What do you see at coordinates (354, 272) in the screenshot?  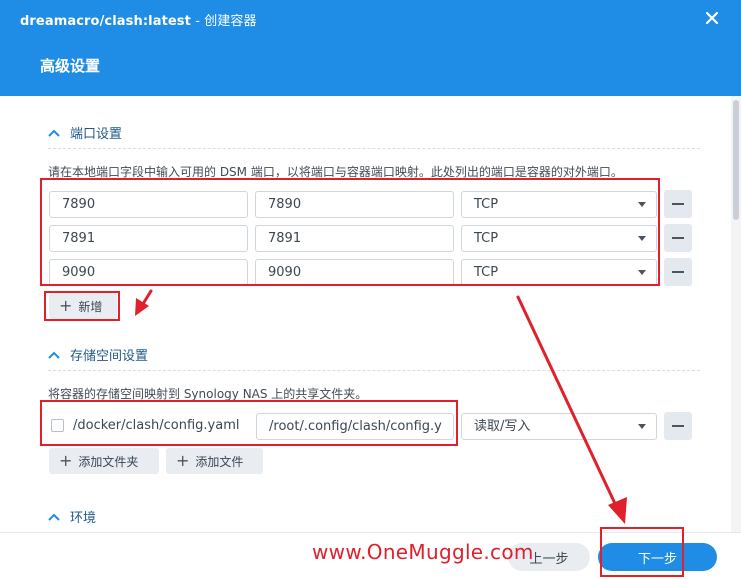 I see `container-port-input: 9090` at bounding box center [354, 272].